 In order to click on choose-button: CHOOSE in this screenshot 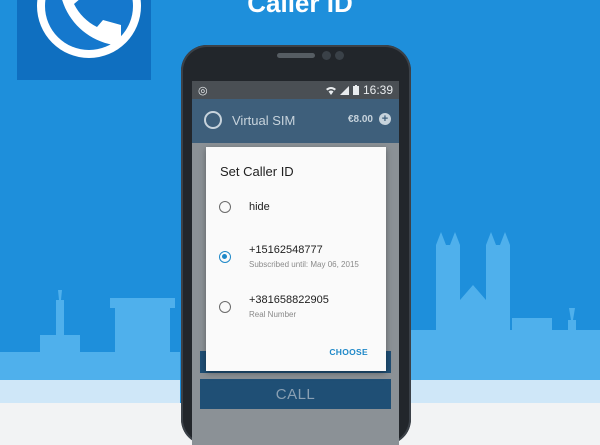, I will do `click(348, 352)`.